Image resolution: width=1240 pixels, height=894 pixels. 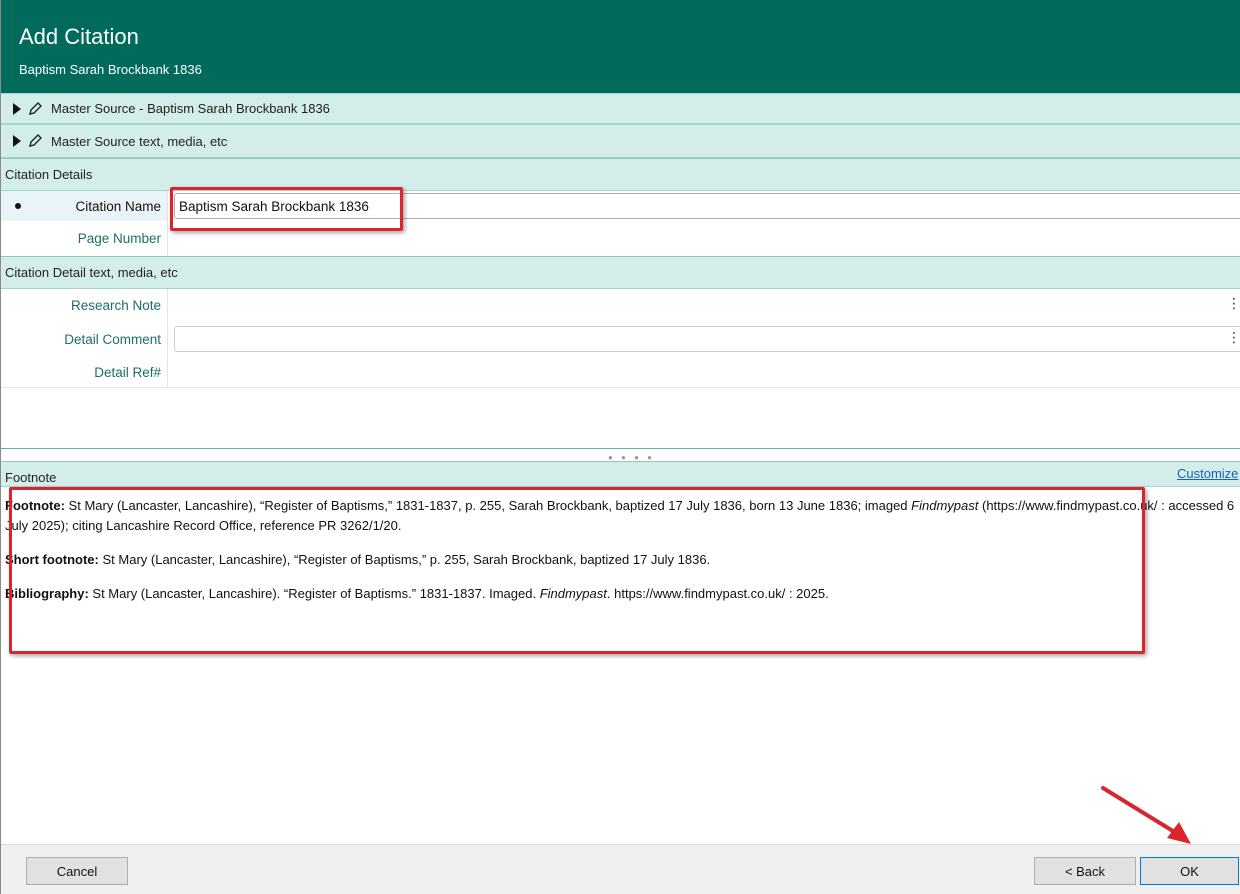 I want to click on detail-ref-row: Detail Ref#, so click(x=620, y=372).